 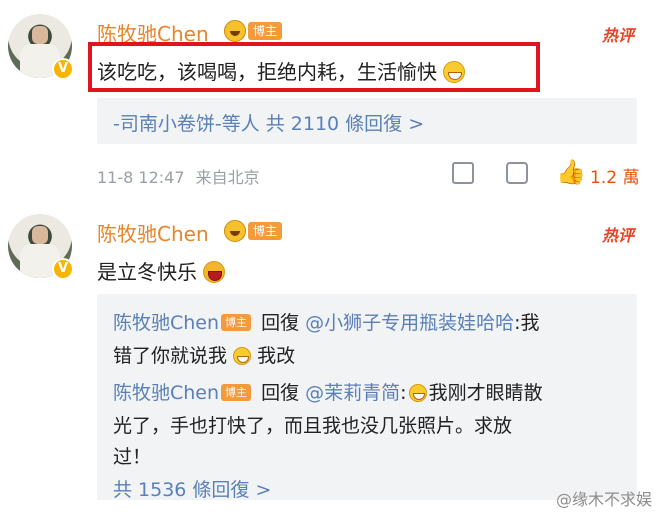 What do you see at coordinates (485, 393) in the screenshot?
I see `reply-text: 我刚才眼睛散` at bounding box center [485, 393].